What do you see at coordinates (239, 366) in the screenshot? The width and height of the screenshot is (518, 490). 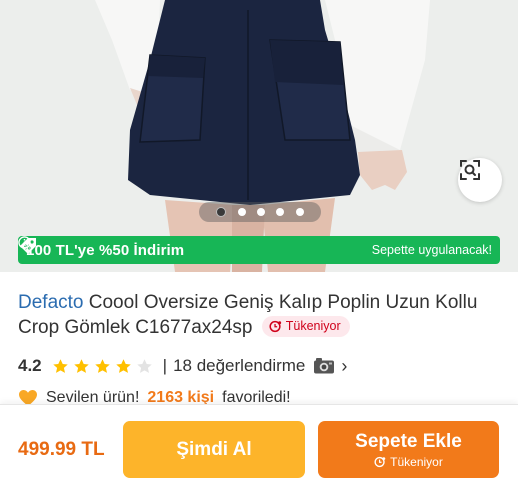 I see `reviews-link: 18 değerlendirme` at bounding box center [239, 366].